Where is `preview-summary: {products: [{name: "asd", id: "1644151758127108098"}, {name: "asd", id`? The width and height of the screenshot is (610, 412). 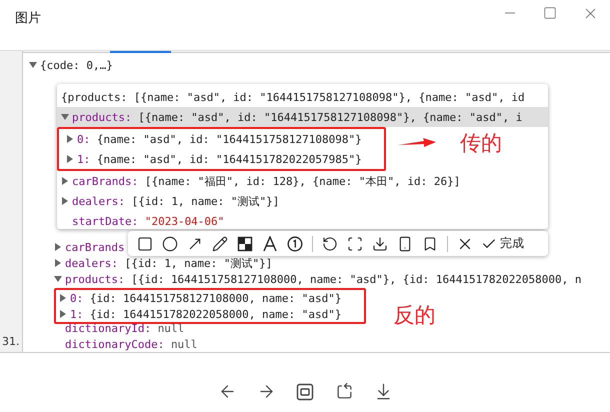 preview-summary: {products: [{name: "asd", id: "1644151758127108098"}, {name: "asd", id is located at coordinates (293, 98).